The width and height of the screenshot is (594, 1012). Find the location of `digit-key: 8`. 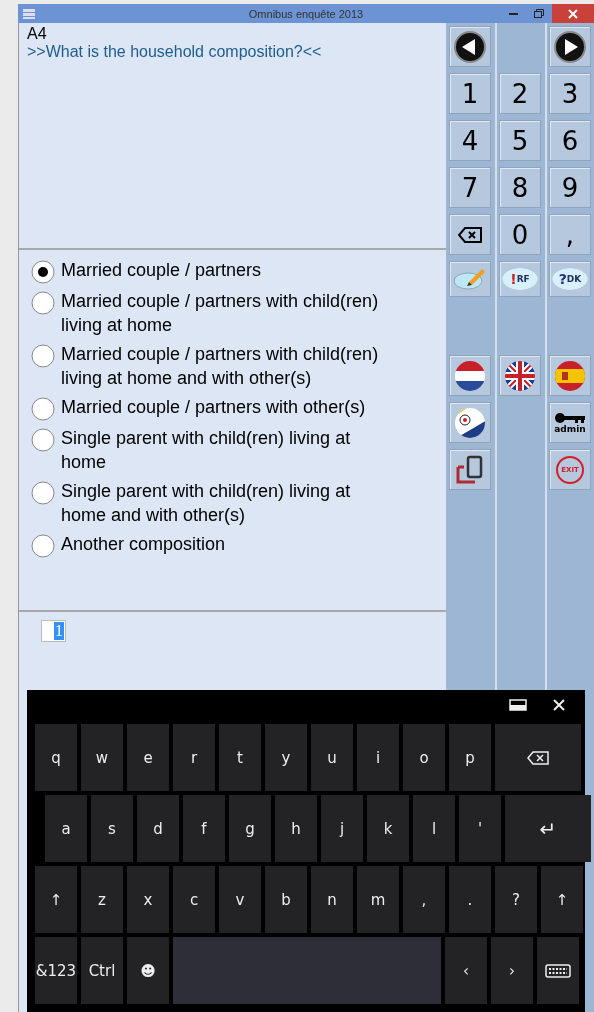

digit-key: 8 is located at coordinates (520, 187).